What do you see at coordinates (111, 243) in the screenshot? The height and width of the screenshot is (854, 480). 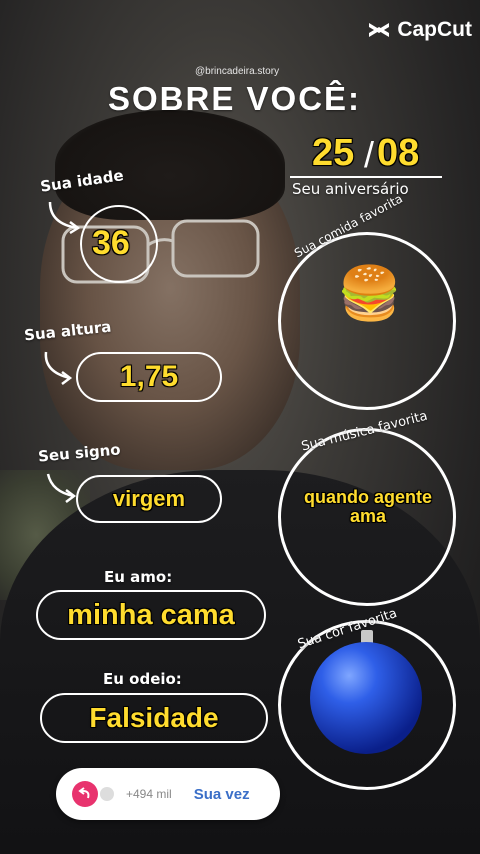 I see `age-value: 36` at bounding box center [111, 243].